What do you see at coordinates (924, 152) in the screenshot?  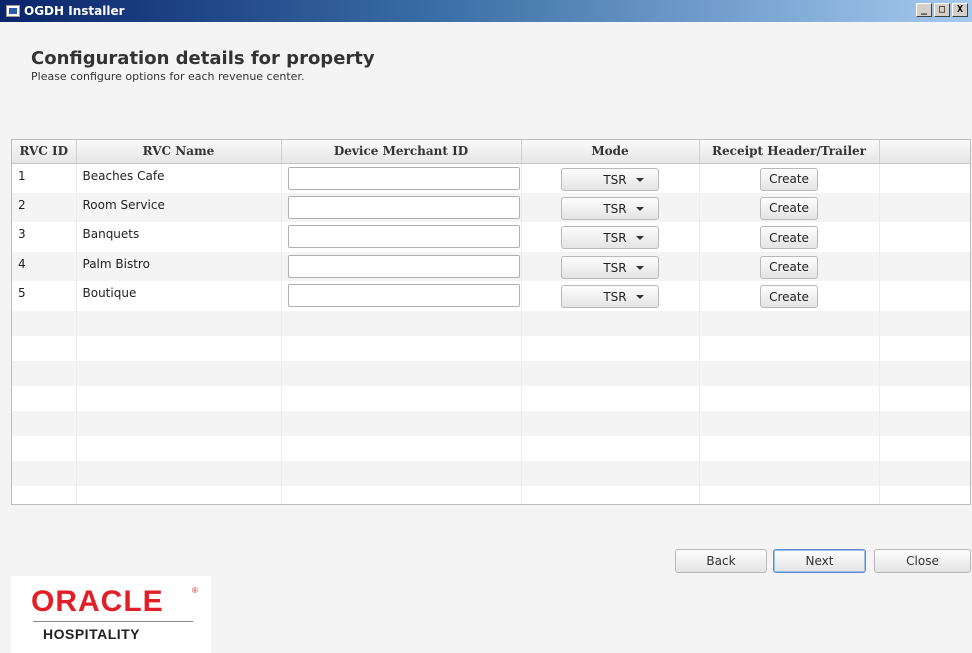 I see `column-header-extra` at bounding box center [924, 152].